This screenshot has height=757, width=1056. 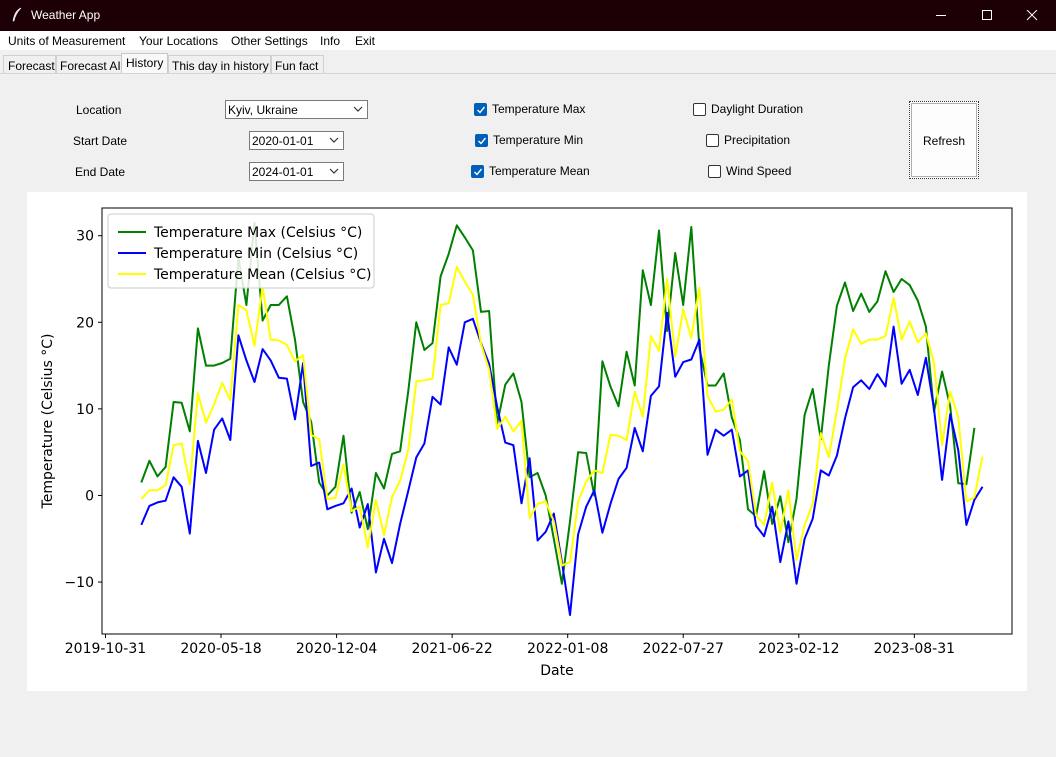 I want to click on tab-content-border, so click(x=528, y=73).